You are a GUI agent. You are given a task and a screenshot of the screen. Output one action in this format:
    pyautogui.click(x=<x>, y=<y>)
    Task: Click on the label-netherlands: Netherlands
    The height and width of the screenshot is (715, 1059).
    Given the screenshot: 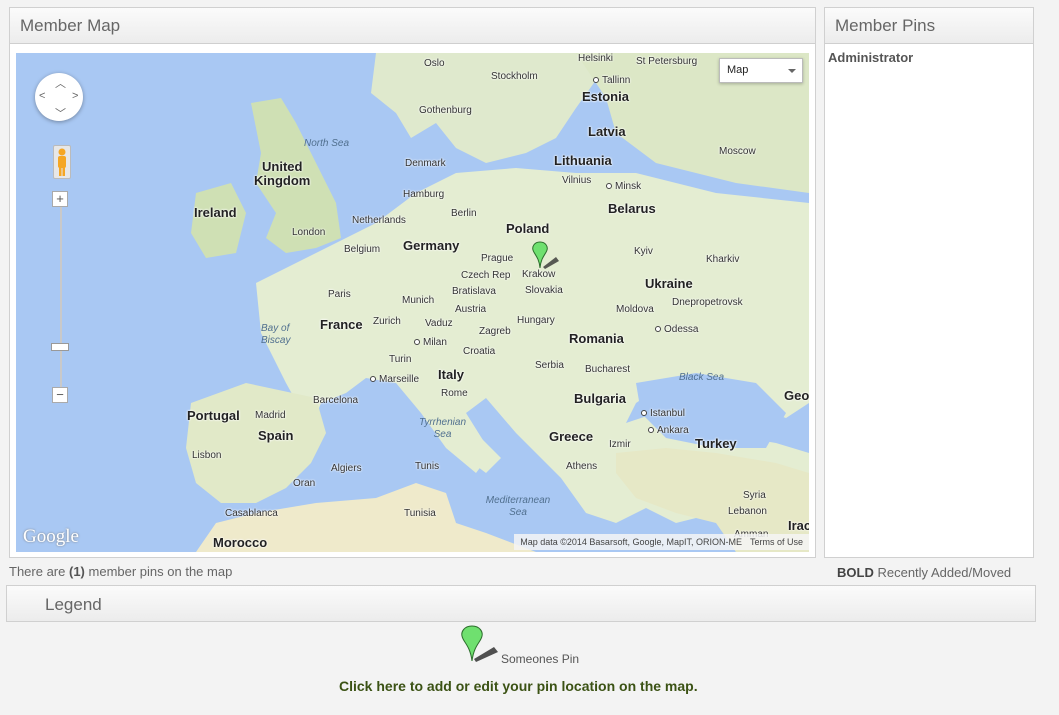 What is the action you would take?
    pyautogui.click(x=379, y=220)
    